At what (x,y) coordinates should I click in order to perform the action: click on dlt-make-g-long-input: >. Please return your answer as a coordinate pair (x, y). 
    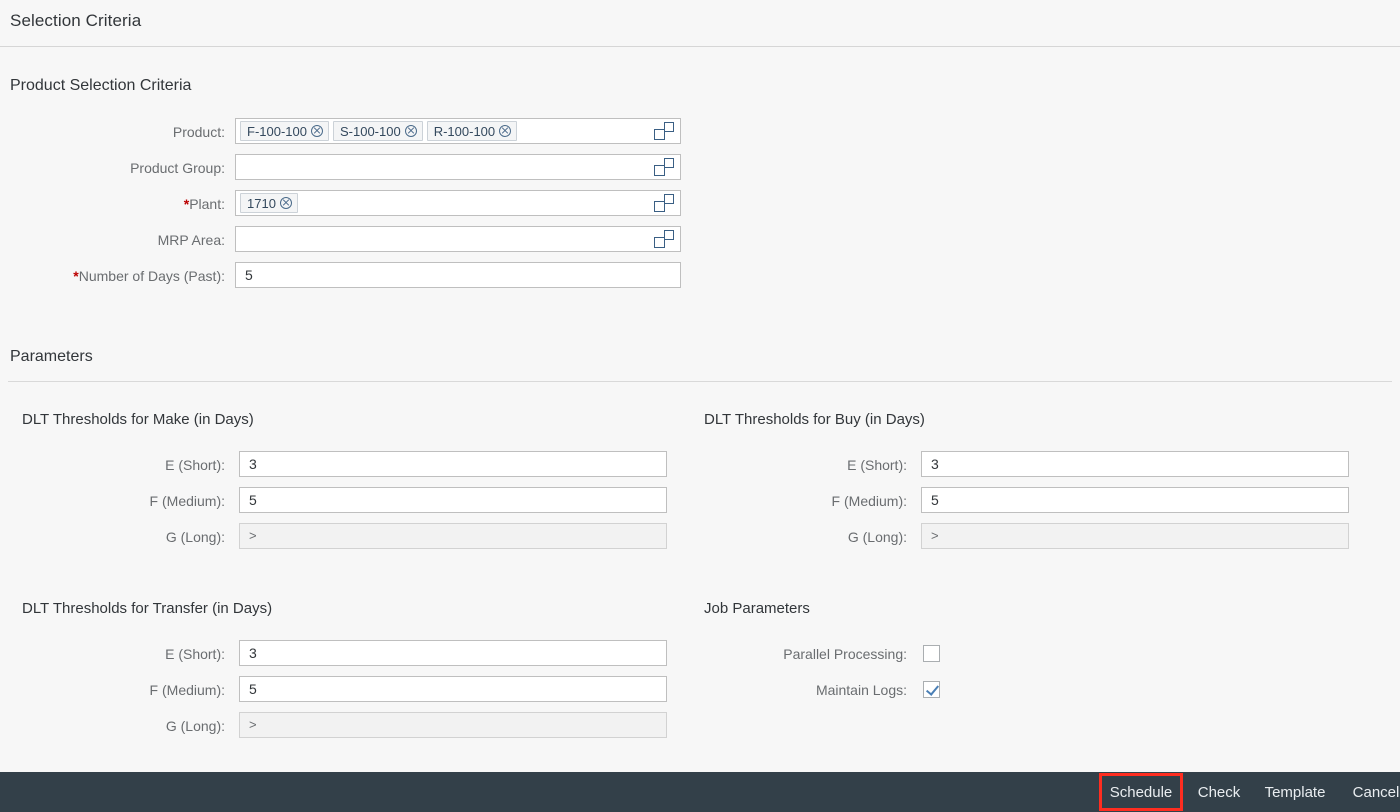
    Looking at the image, I should click on (453, 536).